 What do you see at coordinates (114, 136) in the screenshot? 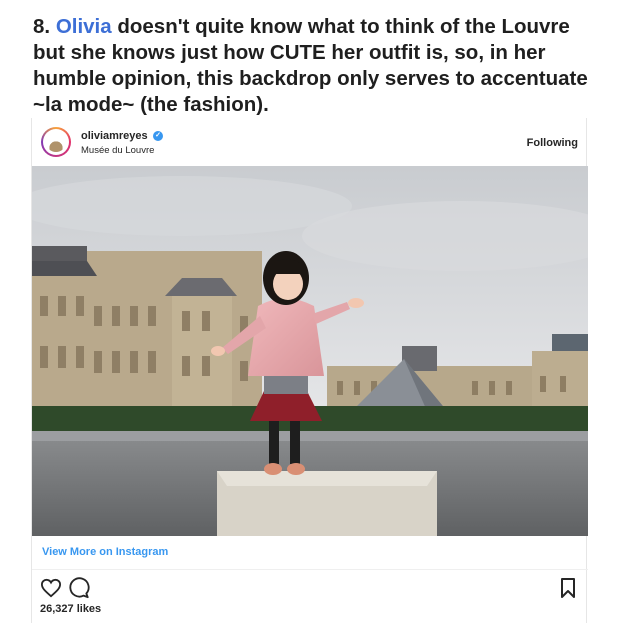
I see `username-link: oliviamreyes` at bounding box center [114, 136].